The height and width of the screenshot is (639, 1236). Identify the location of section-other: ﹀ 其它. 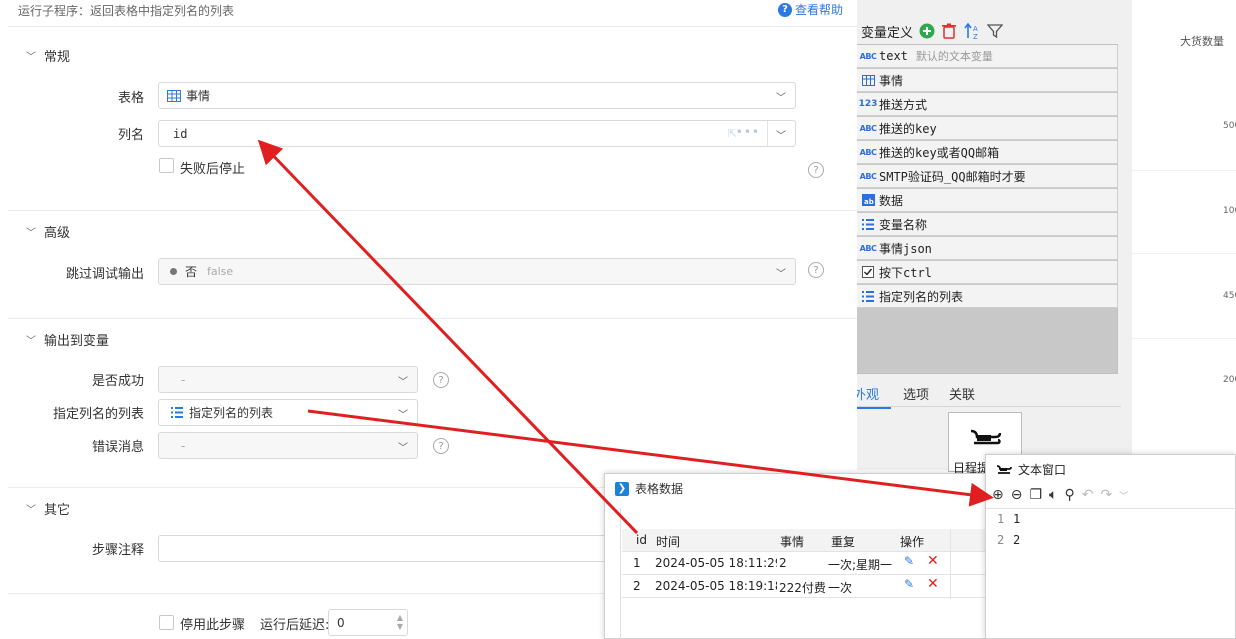
(48, 508).